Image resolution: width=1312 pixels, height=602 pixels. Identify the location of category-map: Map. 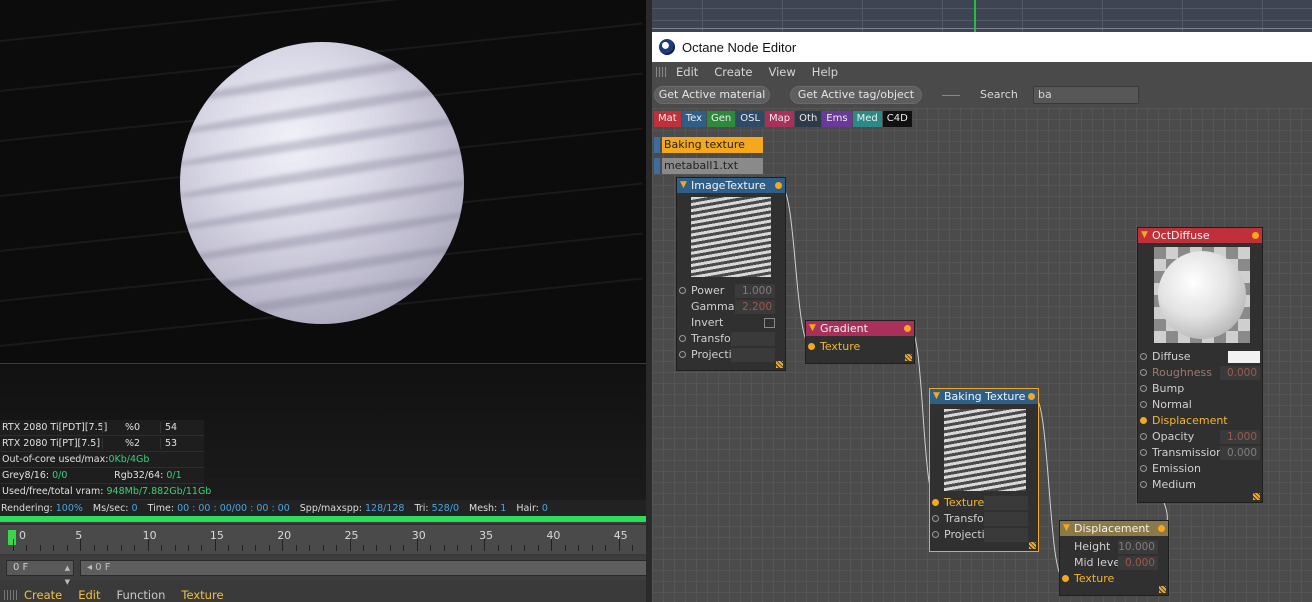
(780, 119).